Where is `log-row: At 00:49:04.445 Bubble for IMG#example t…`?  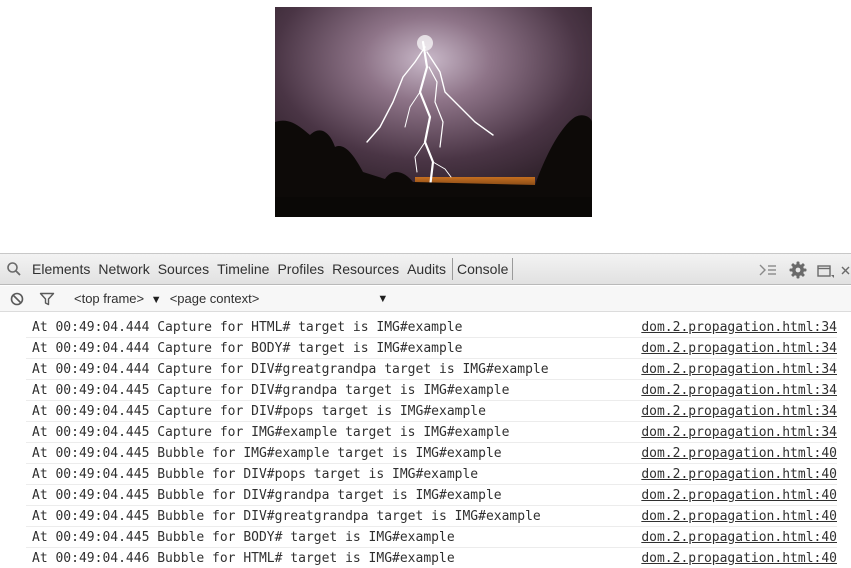
log-row: At 00:49:04.445 Bubble for IMG#example t… is located at coordinates (431, 453).